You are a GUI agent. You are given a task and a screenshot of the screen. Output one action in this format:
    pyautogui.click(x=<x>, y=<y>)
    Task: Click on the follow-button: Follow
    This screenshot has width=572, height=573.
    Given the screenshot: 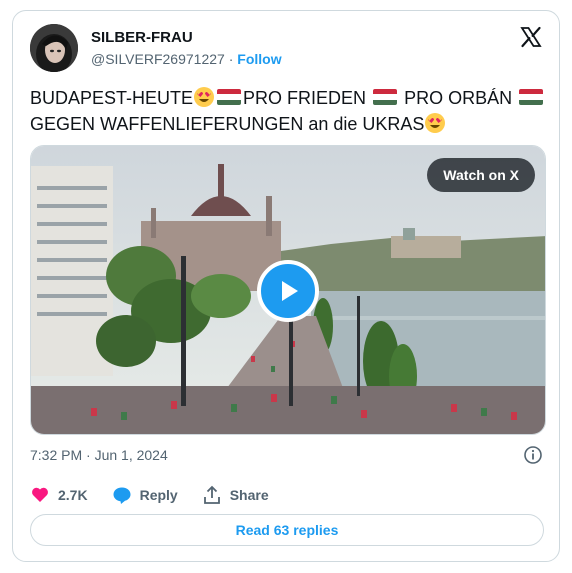 What is the action you would take?
    pyautogui.click(x=259, y=59)
    